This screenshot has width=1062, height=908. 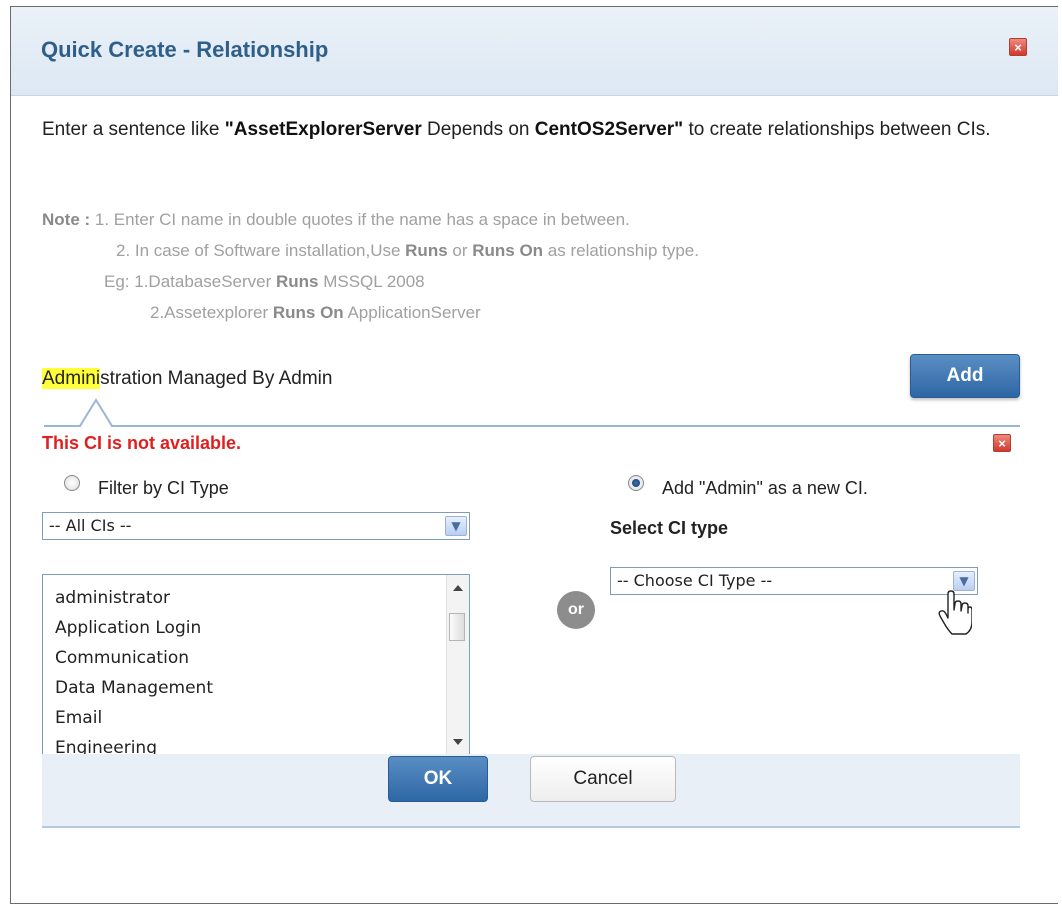 I want to click on intro-part: to create relationships between CIs., so click(x=837, y=129).